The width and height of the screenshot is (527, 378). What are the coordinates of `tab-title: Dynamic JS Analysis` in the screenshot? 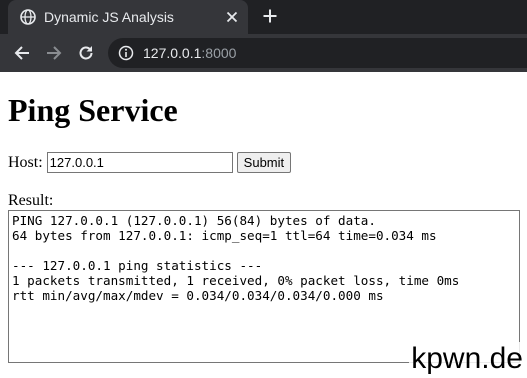 It's located at (109, 17).